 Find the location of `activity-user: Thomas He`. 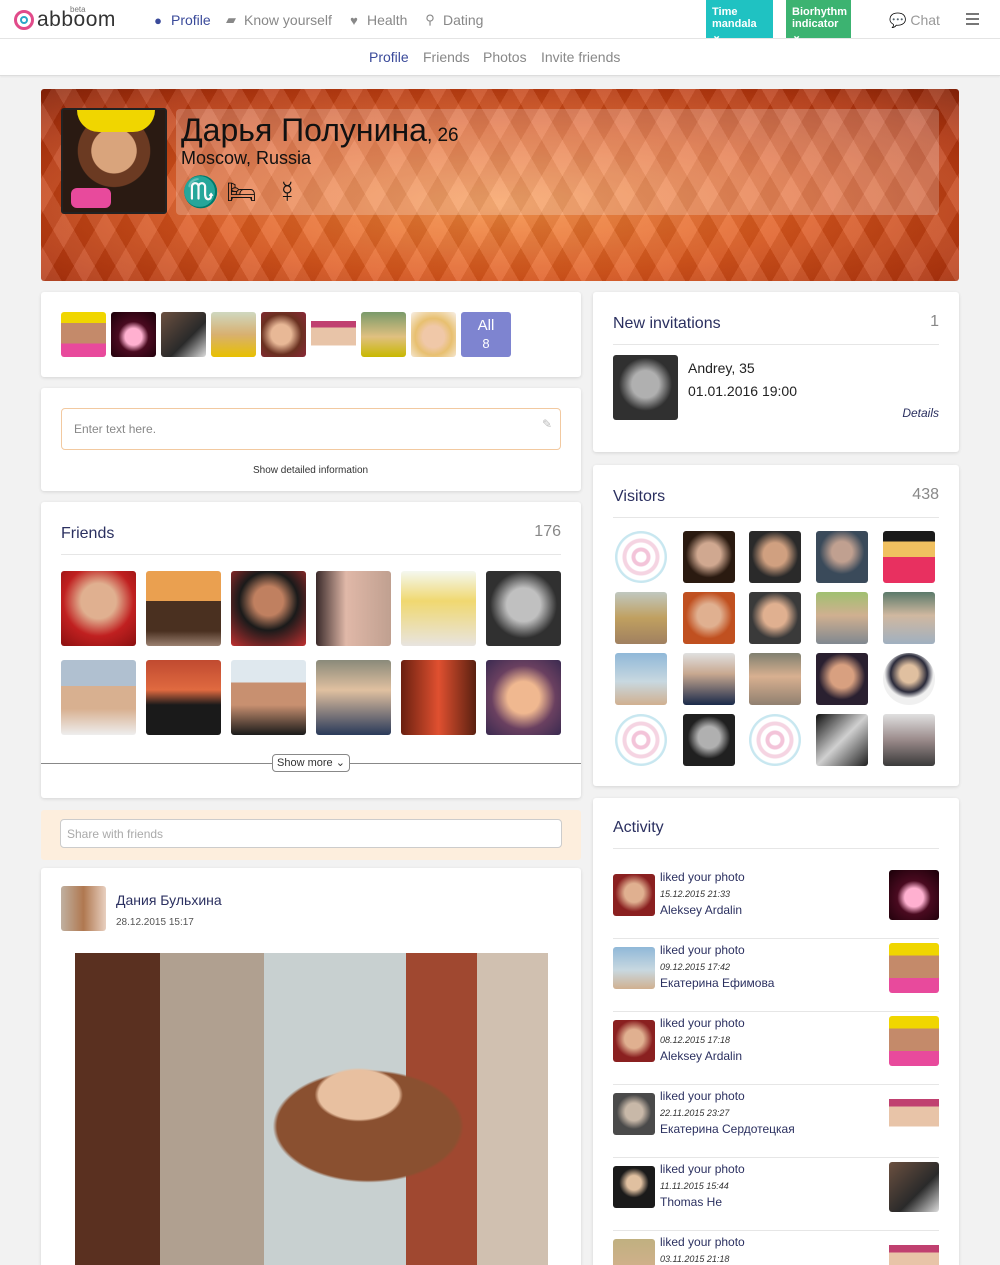

activity-user: Thomas He is located at coordinates (691, 1202).